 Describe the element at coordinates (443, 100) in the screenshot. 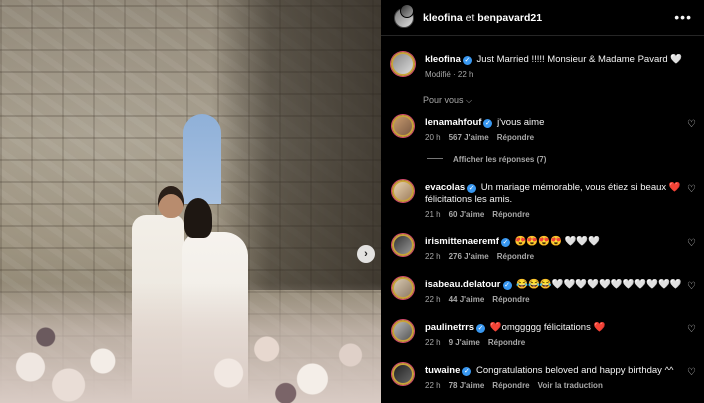

I see `sort-label: Pour vous` at that location.